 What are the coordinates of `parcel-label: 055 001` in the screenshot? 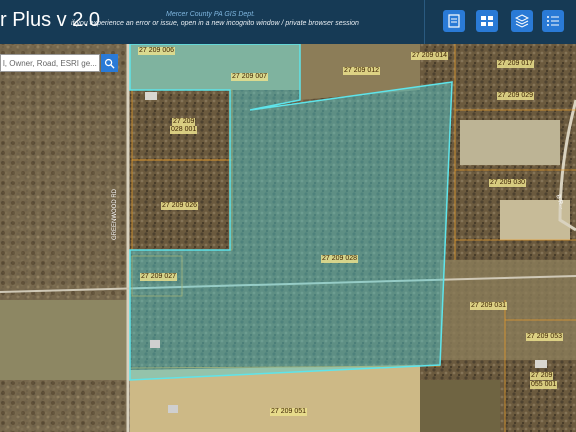 It's located at (544, 385).